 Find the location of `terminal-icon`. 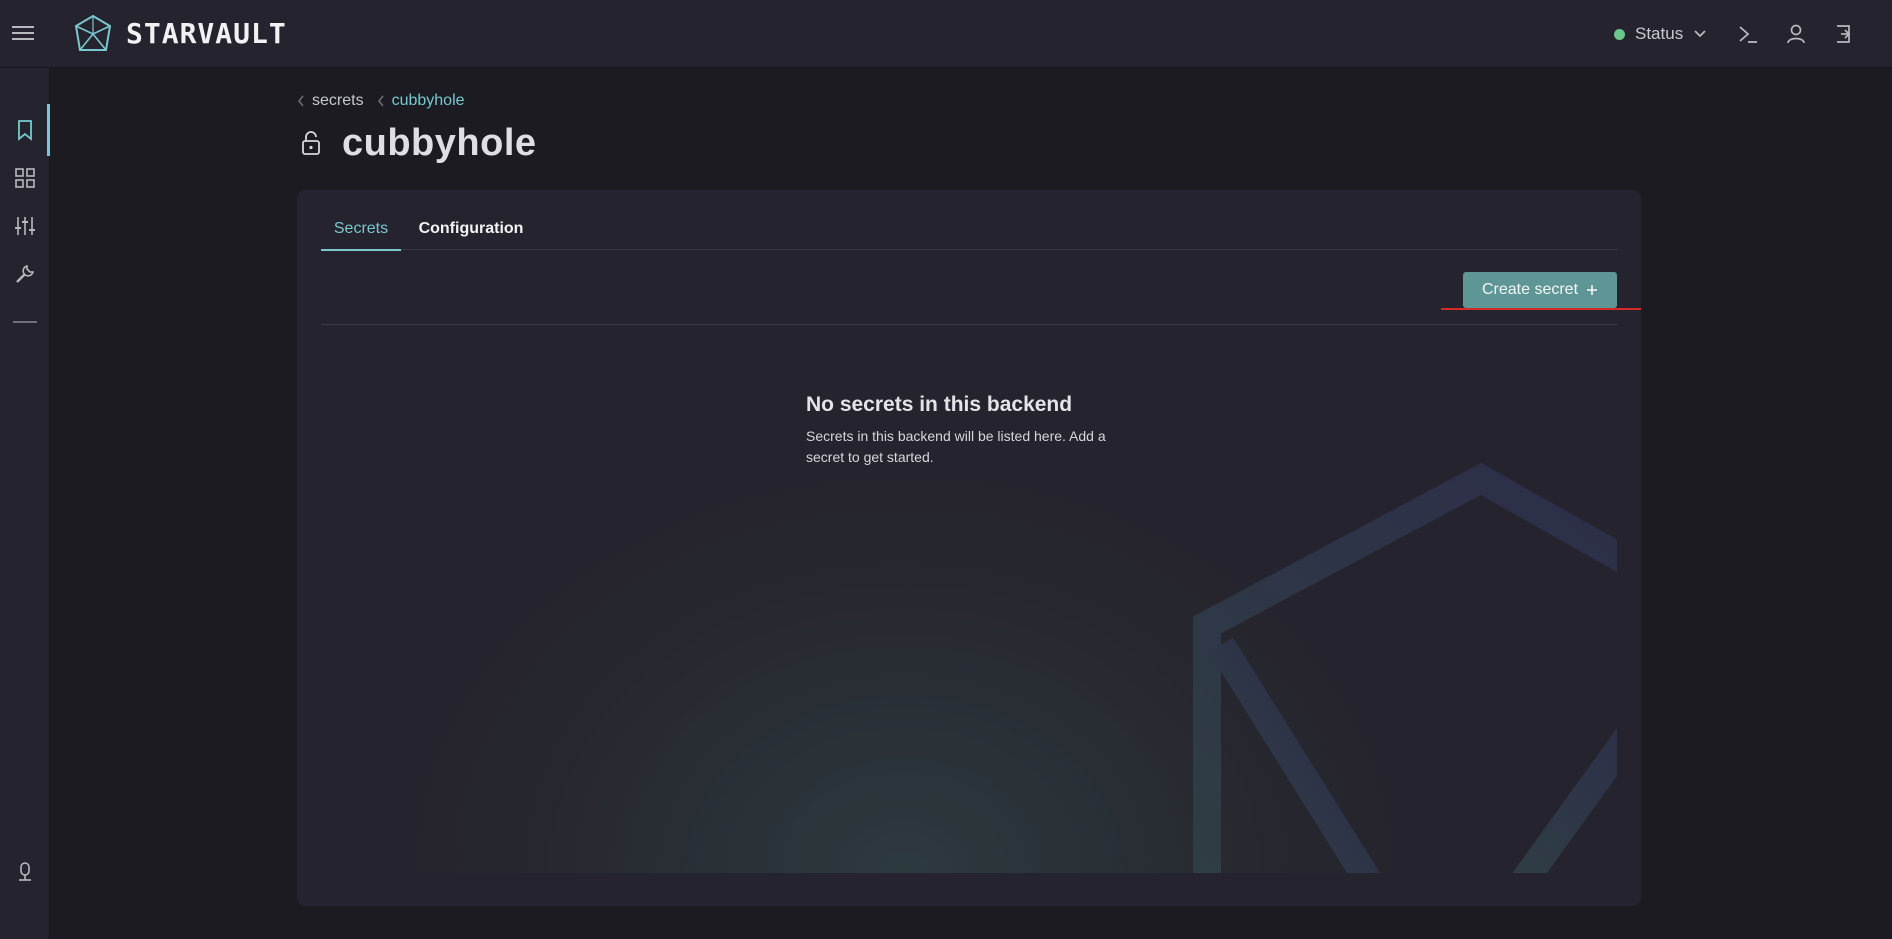

terminal-icon is located at coordinates (1748, 34).